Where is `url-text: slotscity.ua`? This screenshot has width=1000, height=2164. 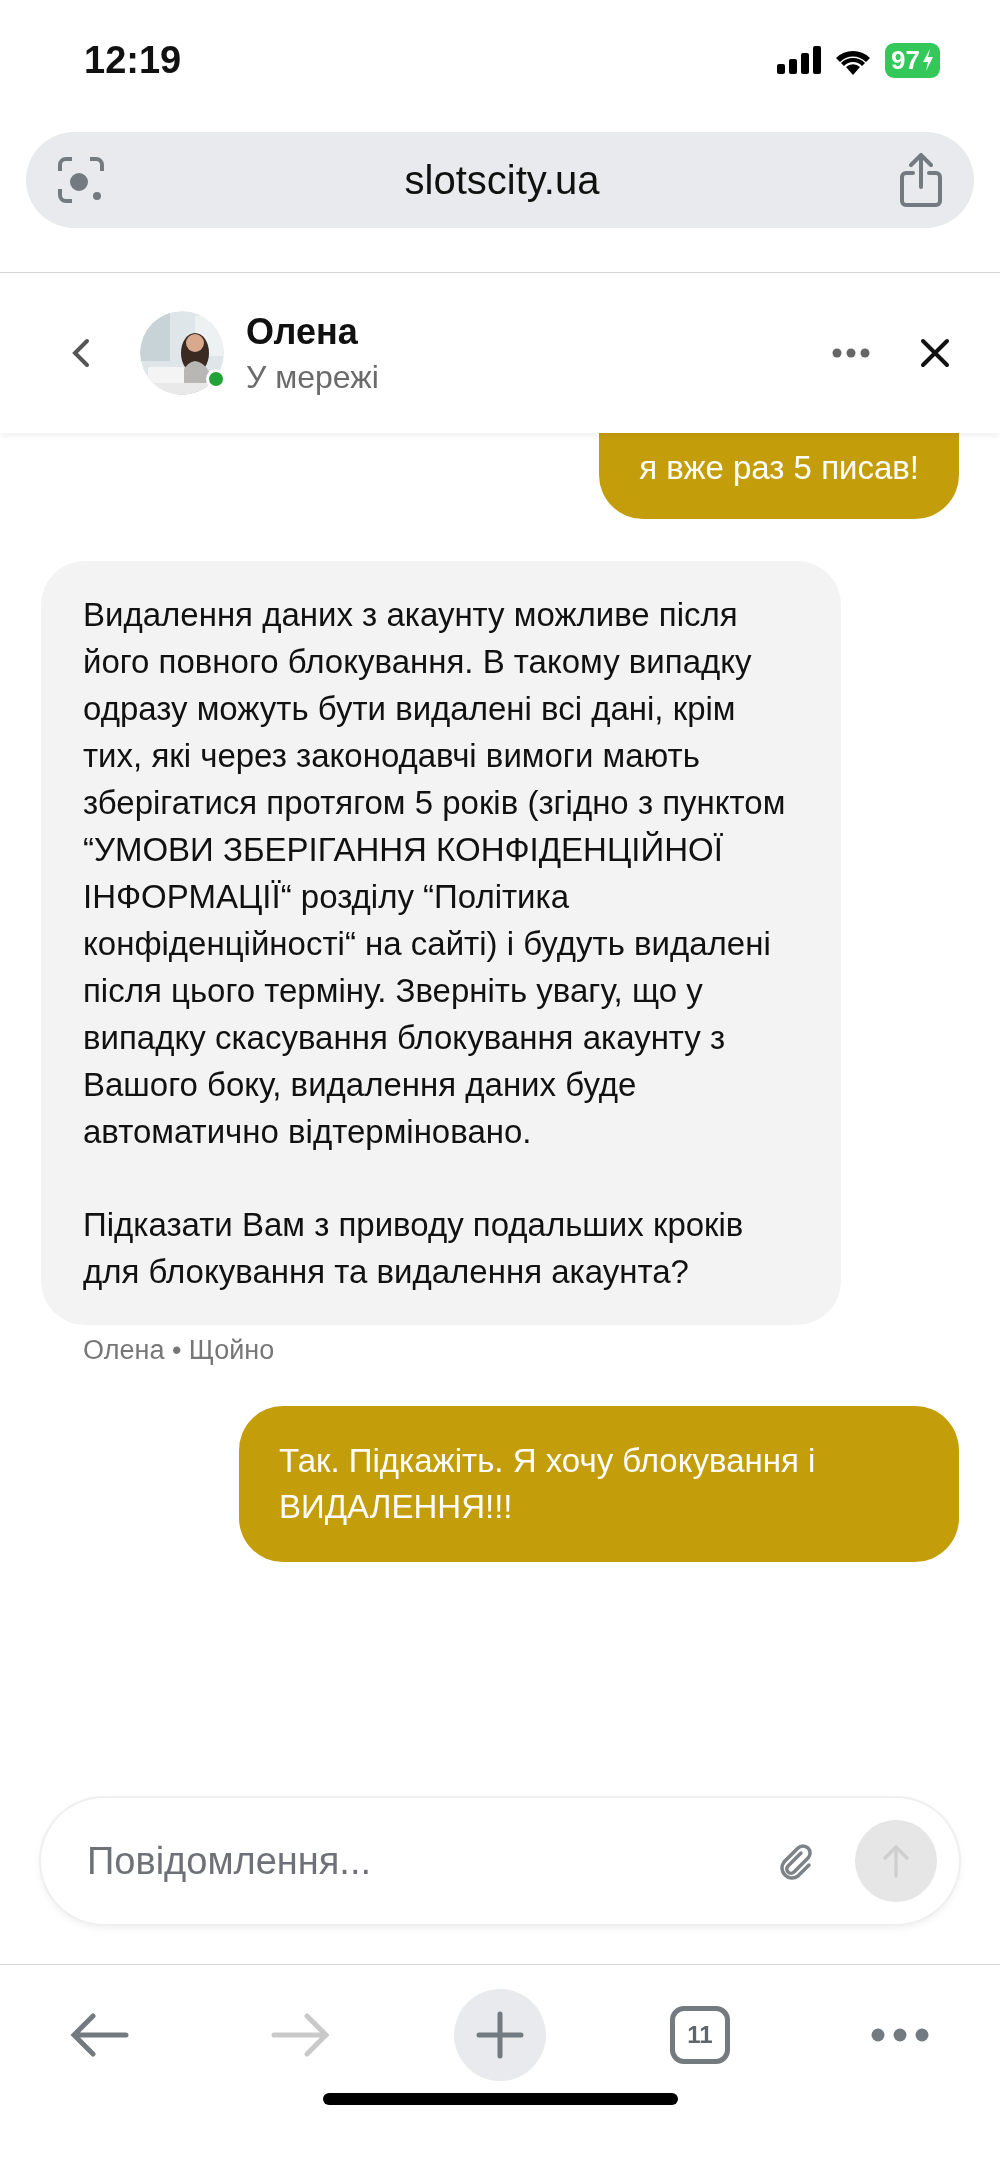 url-text: slotscity.ua is located at coordinates (502, 180).